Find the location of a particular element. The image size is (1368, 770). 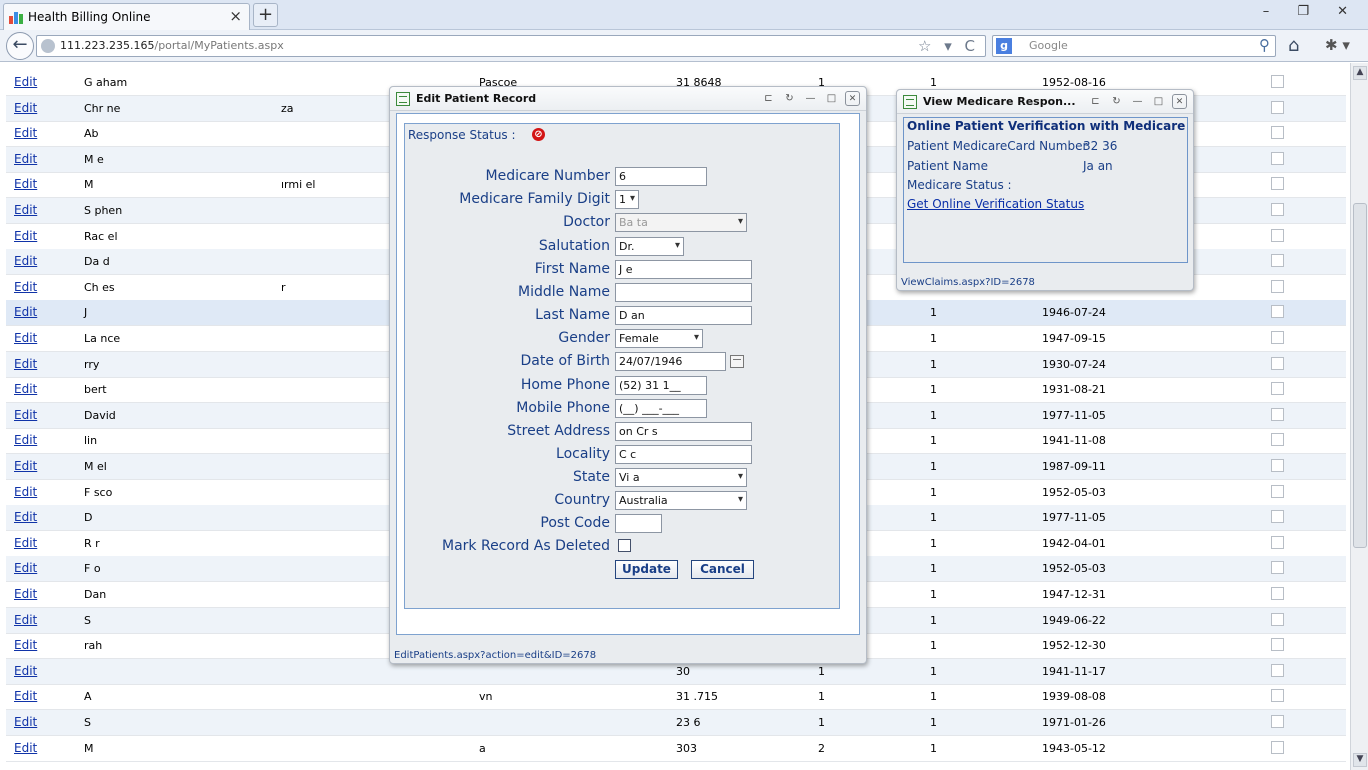

gender-select: Female is located at coordinates (659, 338).